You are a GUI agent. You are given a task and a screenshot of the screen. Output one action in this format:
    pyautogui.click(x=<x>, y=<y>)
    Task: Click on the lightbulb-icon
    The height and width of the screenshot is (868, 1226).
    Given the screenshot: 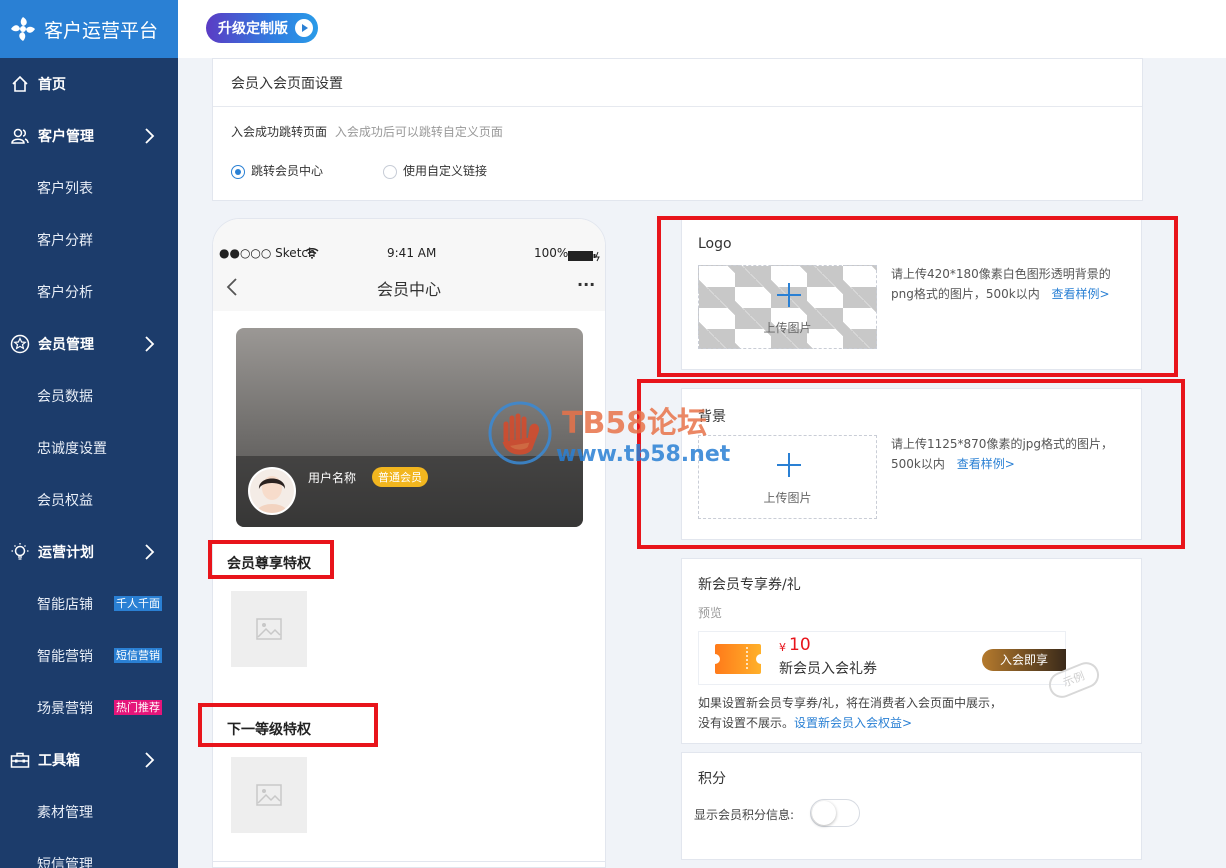 What is the action you would take?
    pyautogui.click(x=20, y=552)
    